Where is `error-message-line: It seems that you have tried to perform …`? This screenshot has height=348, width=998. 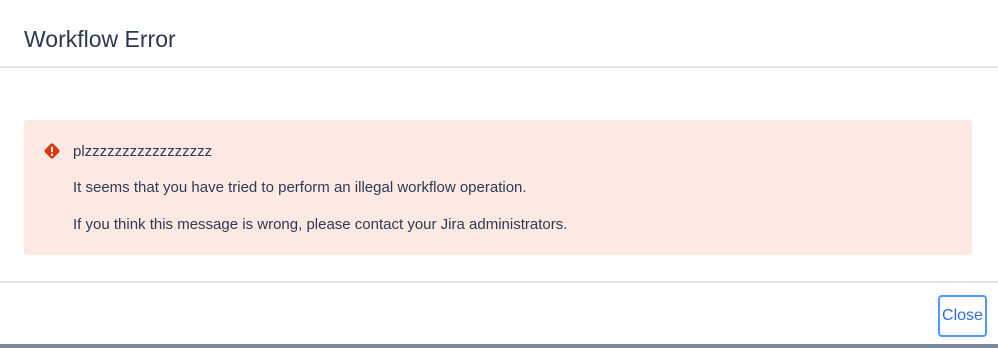 error-message-line: It seems that you have tried to perform … is located at coordinates (300, 187).